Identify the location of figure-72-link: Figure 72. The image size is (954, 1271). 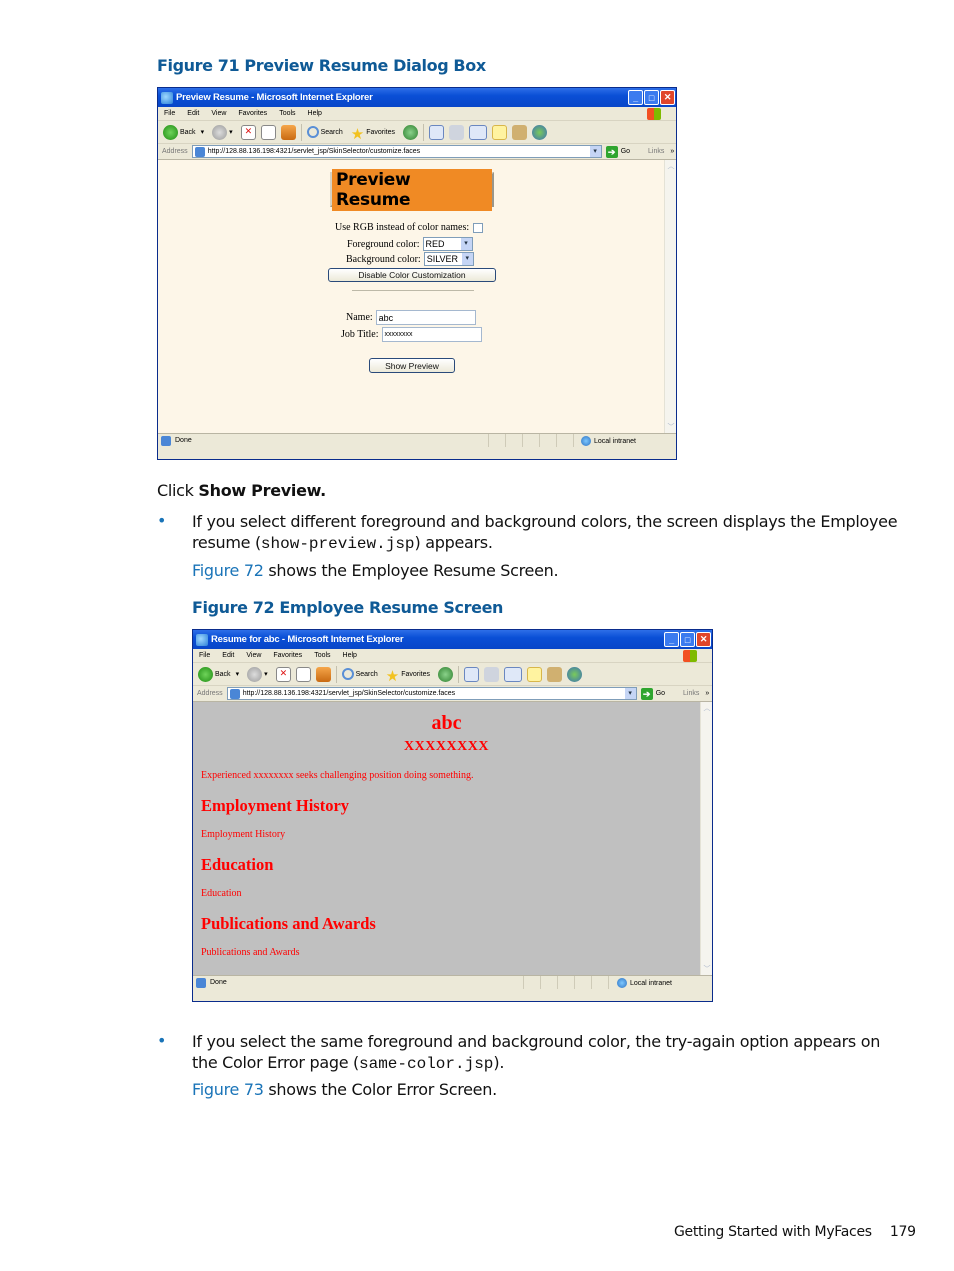
(228, 570).